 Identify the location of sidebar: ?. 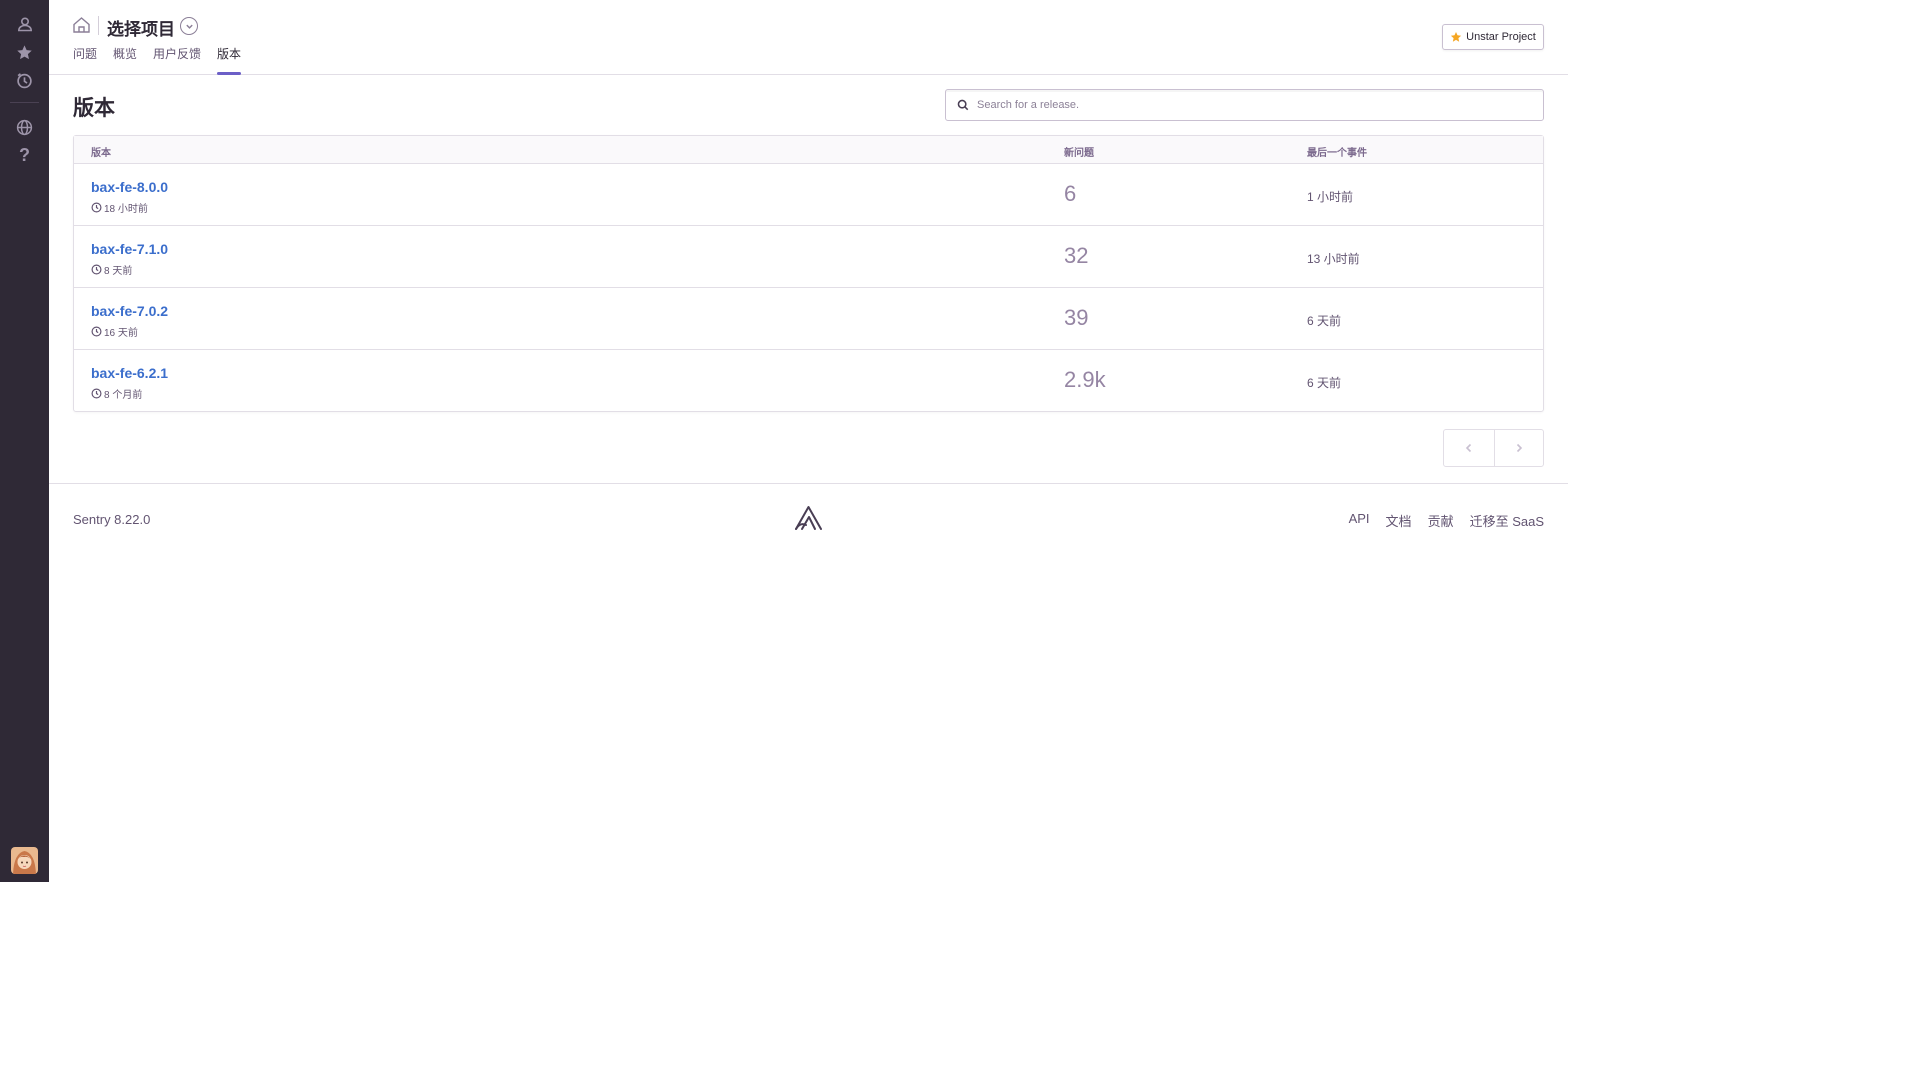
(24, 441).